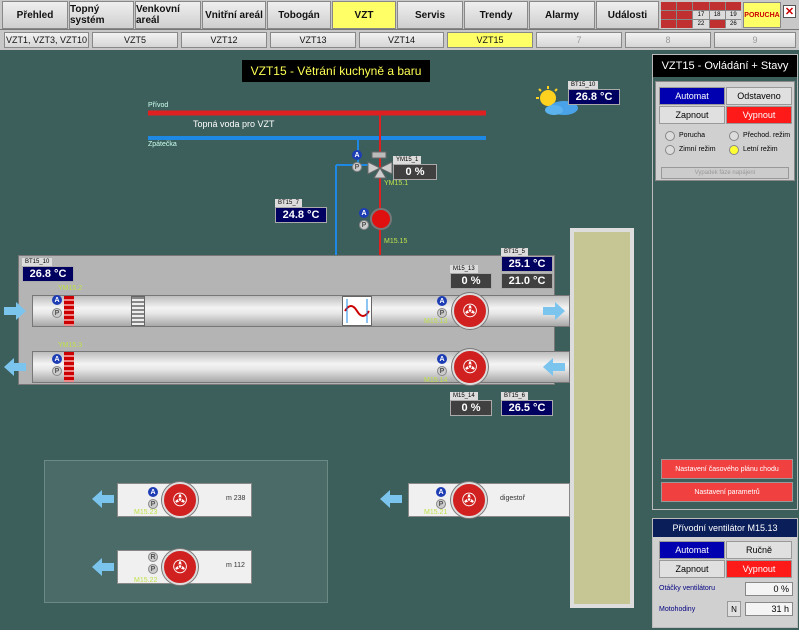  Describe the element at coordinates (289, 203) in the screenshot. I see `bt15-7-label: BT15_7` at that location.